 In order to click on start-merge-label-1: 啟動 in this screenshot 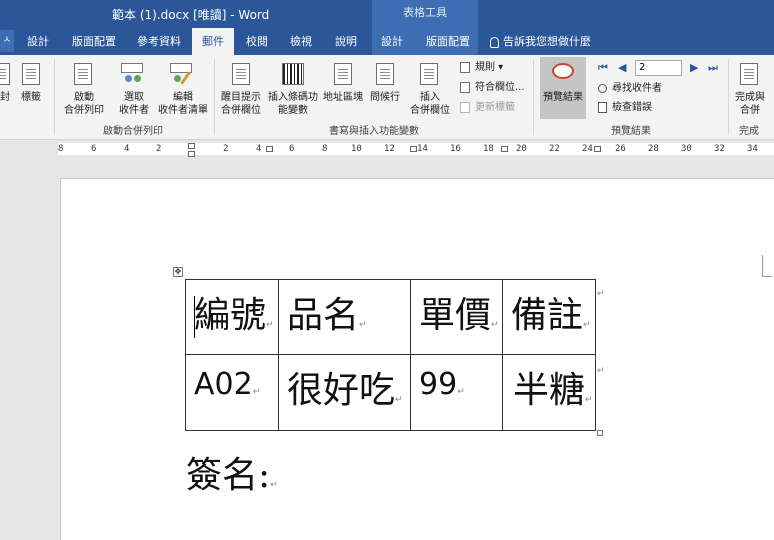, I will do `click(84, 97)`.